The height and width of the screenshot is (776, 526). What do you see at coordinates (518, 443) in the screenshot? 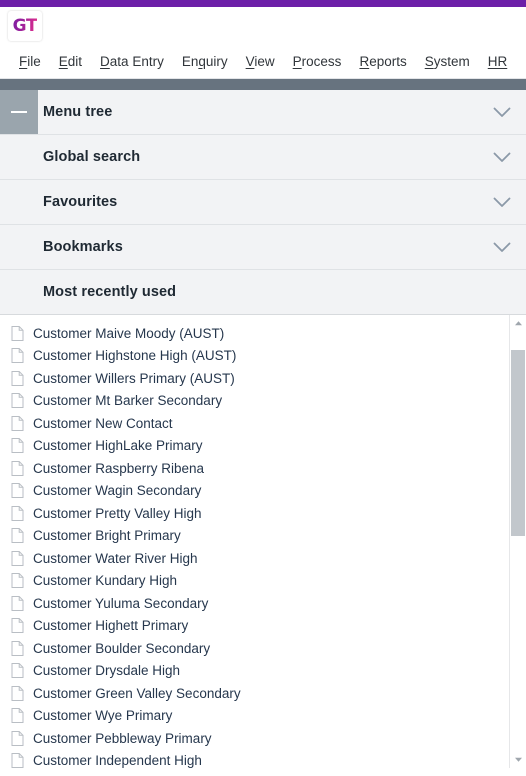
I see `scrollbar-thumb` at bounding box center [518, 443].